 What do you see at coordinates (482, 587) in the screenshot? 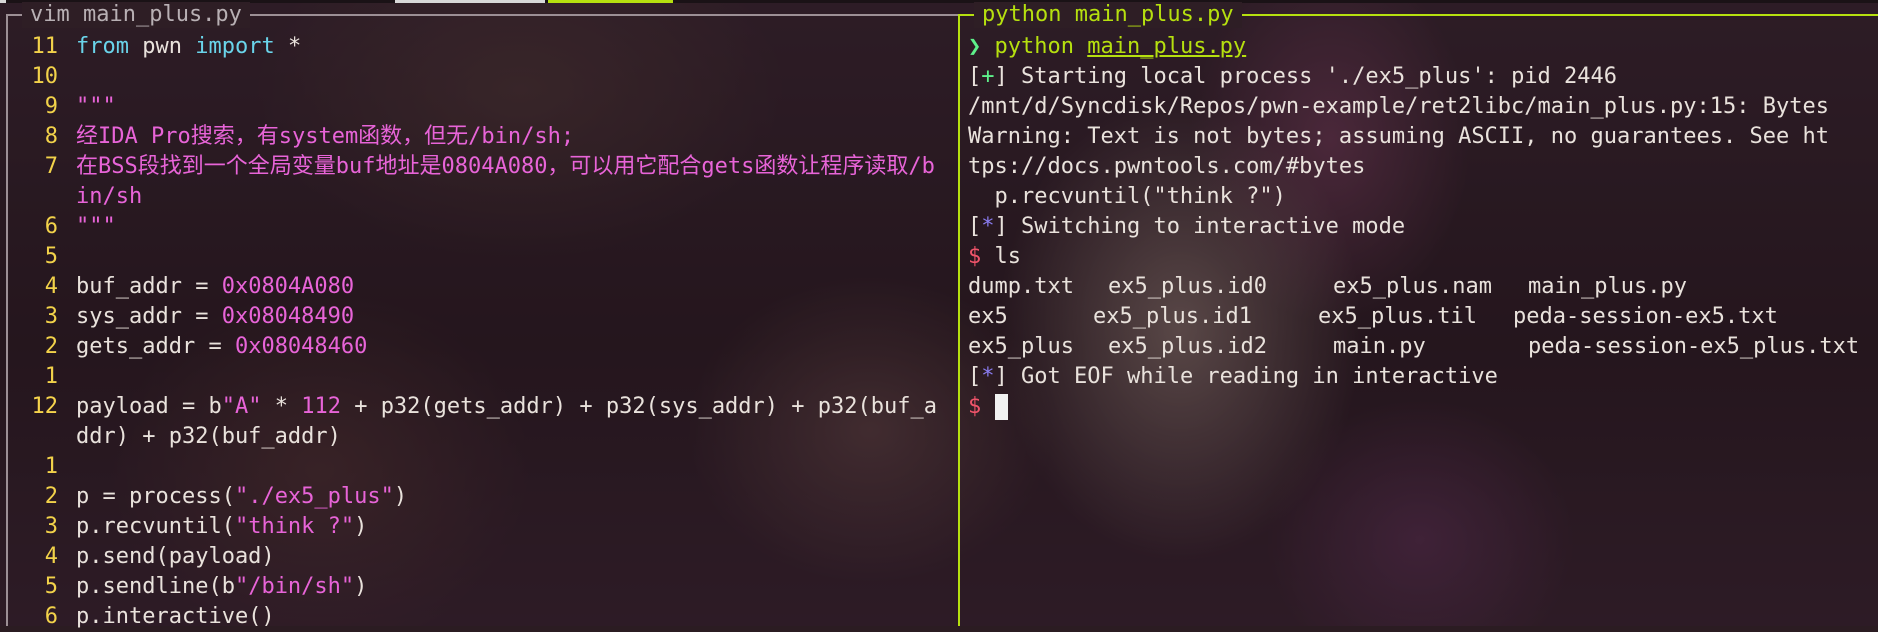
I see `code-line: 5 p.sendline(b"/bin/sh")` at bounding box center [482, 587].